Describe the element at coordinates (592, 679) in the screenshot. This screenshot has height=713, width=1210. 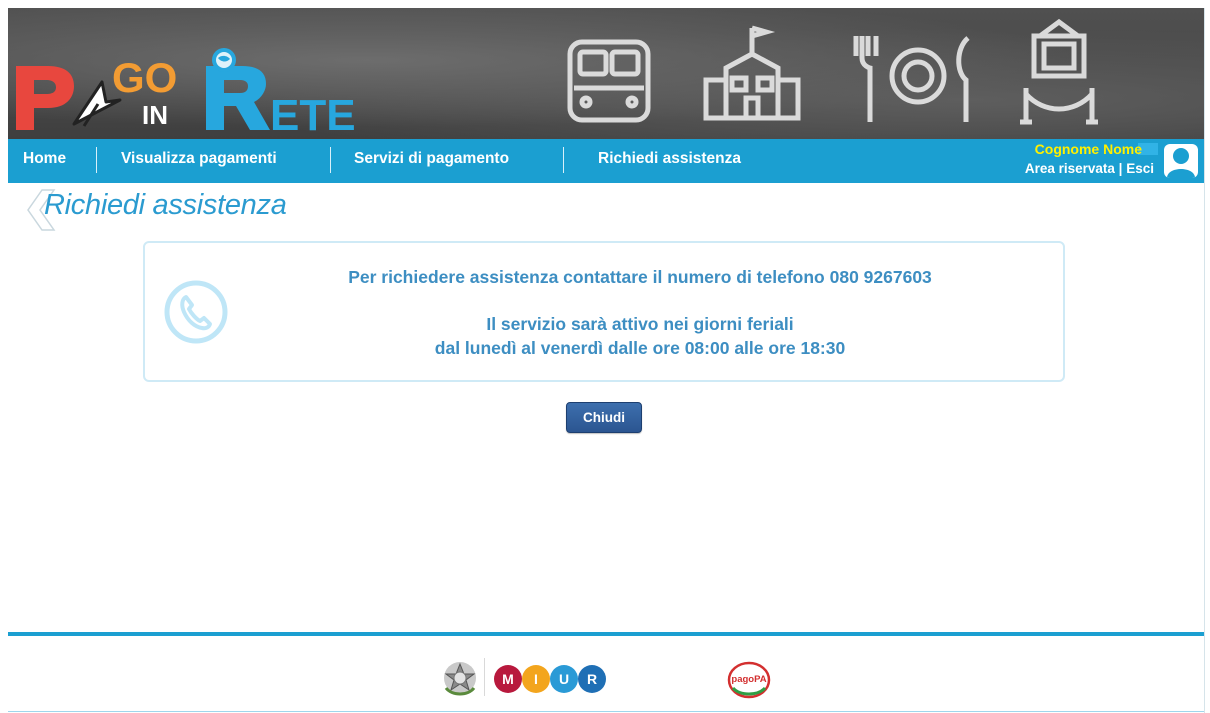
I see `svg-text: R` at that location.